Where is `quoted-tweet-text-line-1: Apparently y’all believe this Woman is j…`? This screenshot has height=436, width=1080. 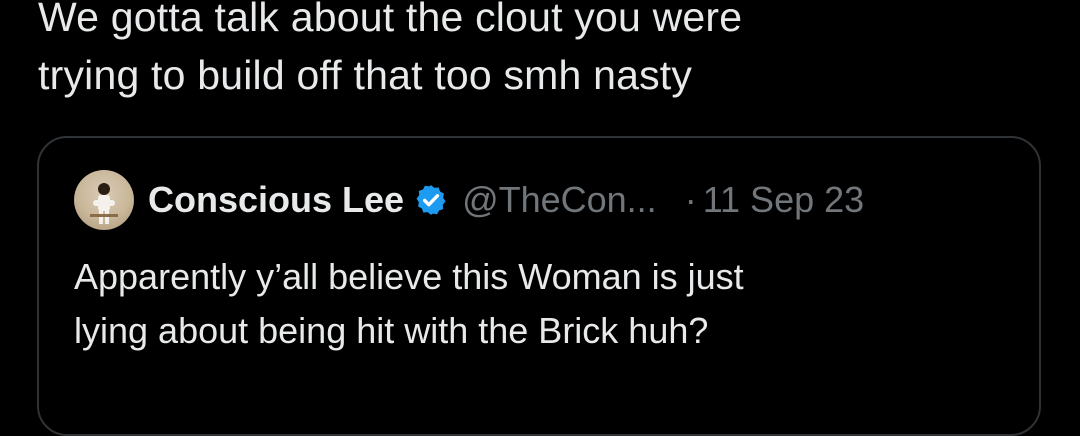
quoted-tweet-text-line-1: Apparently y’all believe this Woman is j… is located at coordinates (409, 276).